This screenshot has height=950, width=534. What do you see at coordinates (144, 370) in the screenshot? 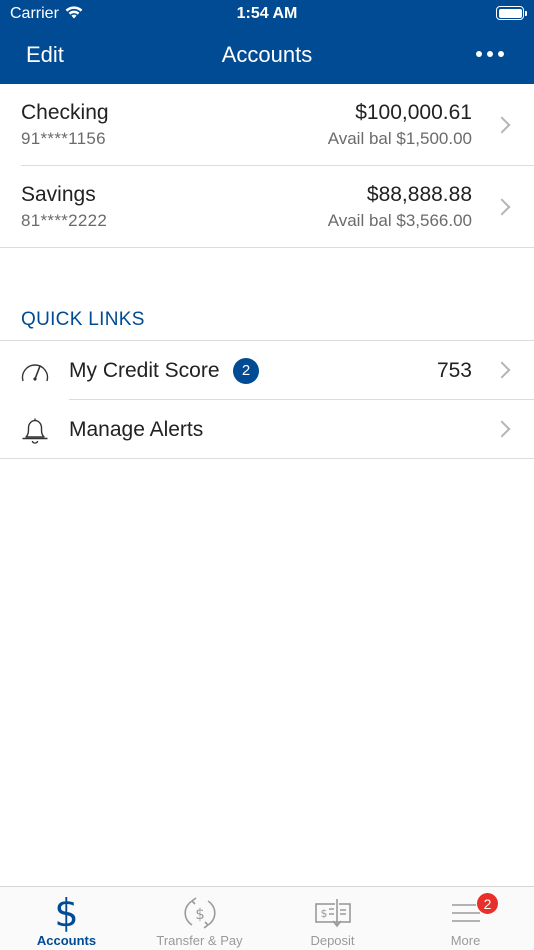
I see `quick-link-label: My Credit Score` at bounding box center [144, 370].